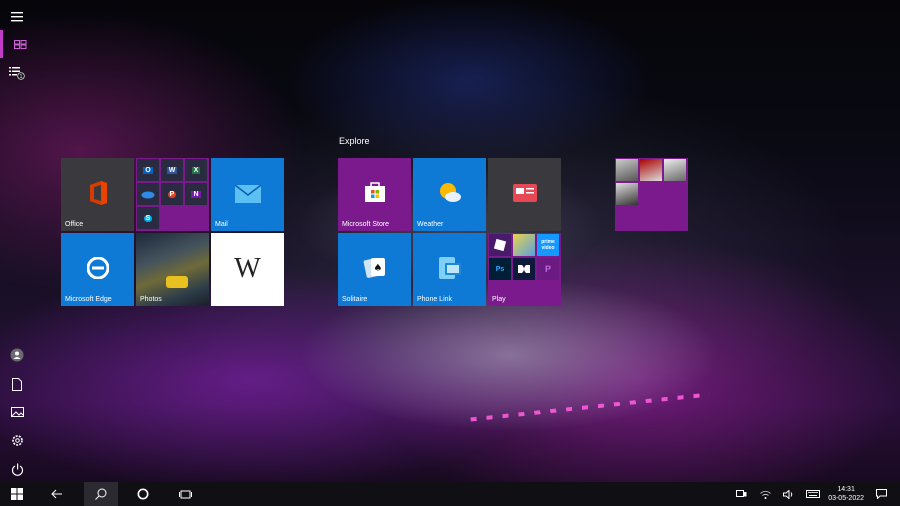 This screenshot has width=900, height=506. What do you see at coordinates (500, 245) in the screenshot?
I see `roblox-icon` at bounding box center [500, 245].